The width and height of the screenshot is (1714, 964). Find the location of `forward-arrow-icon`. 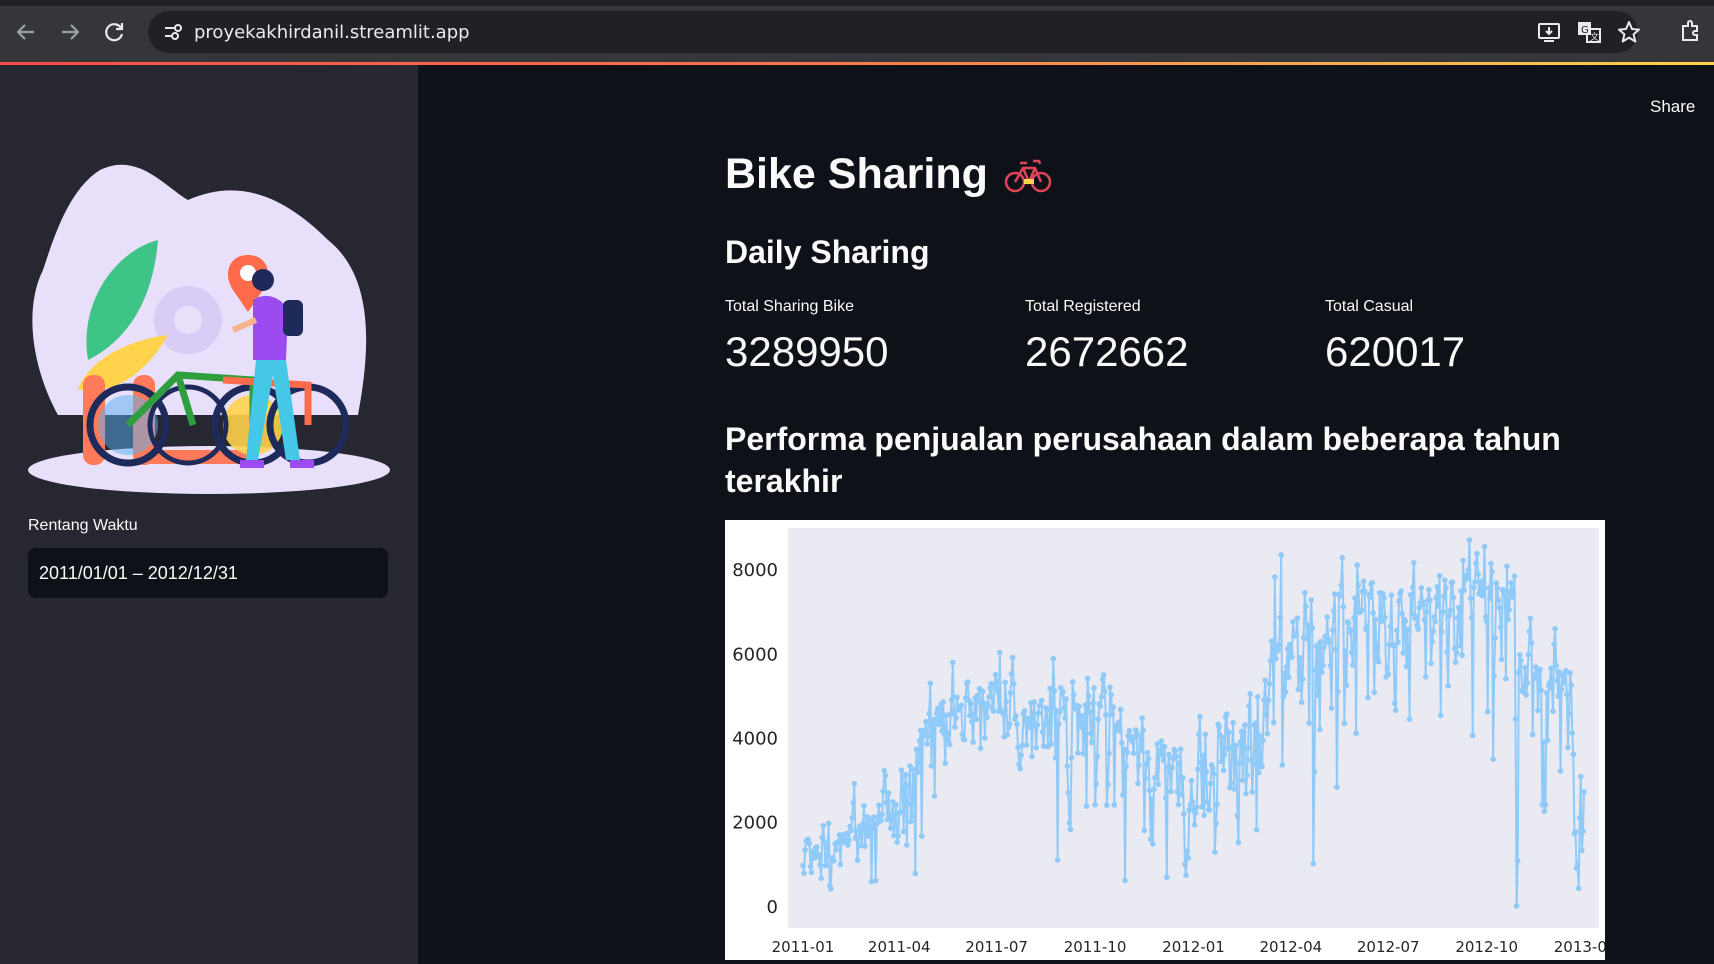

forward-arrow-icon is located at coordinates (70, 32).